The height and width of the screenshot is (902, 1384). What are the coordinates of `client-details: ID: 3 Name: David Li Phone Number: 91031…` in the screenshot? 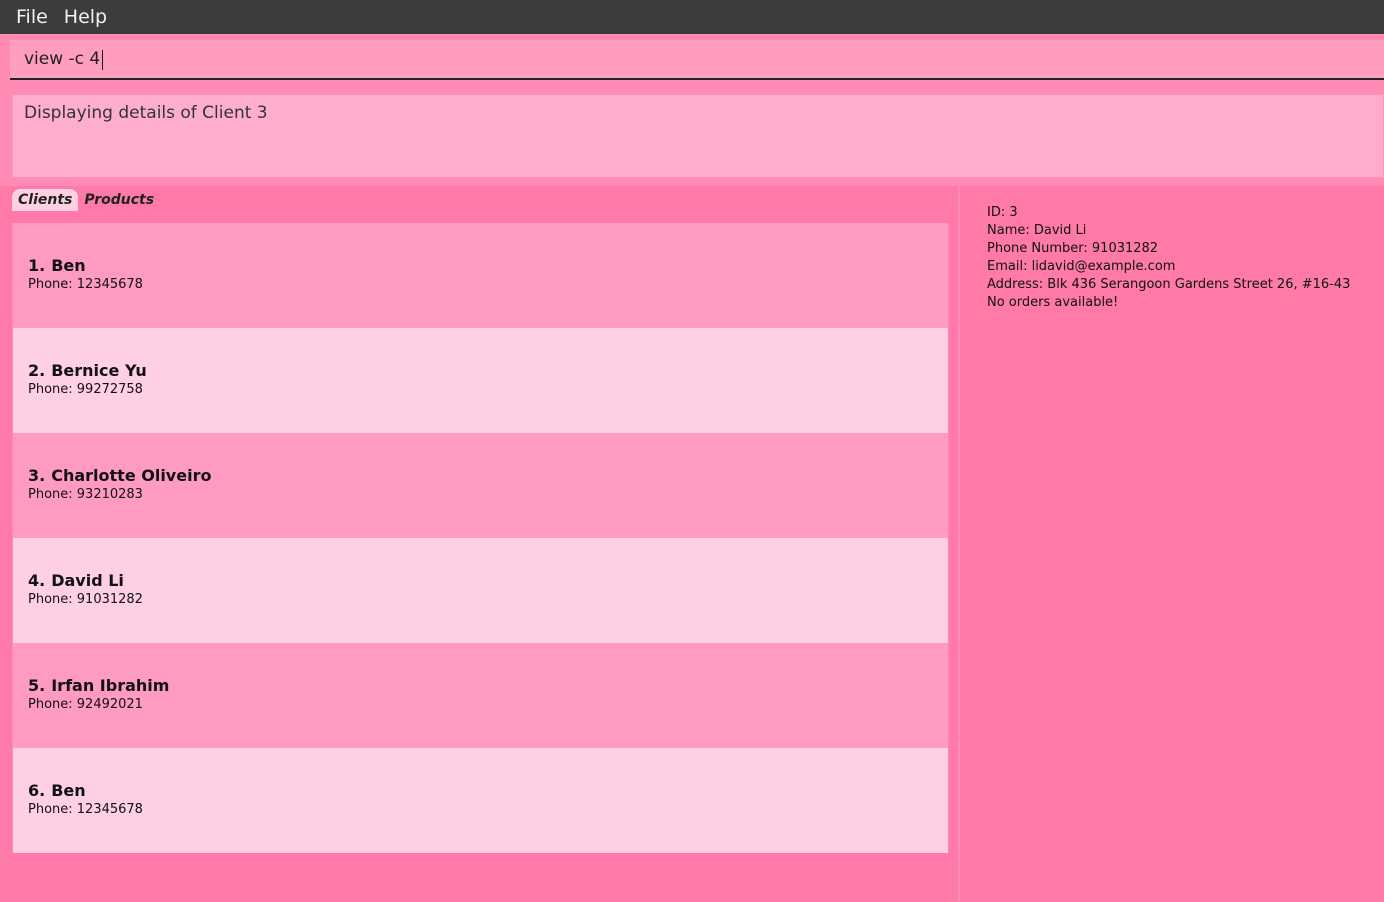 It's located at (1168, 258).